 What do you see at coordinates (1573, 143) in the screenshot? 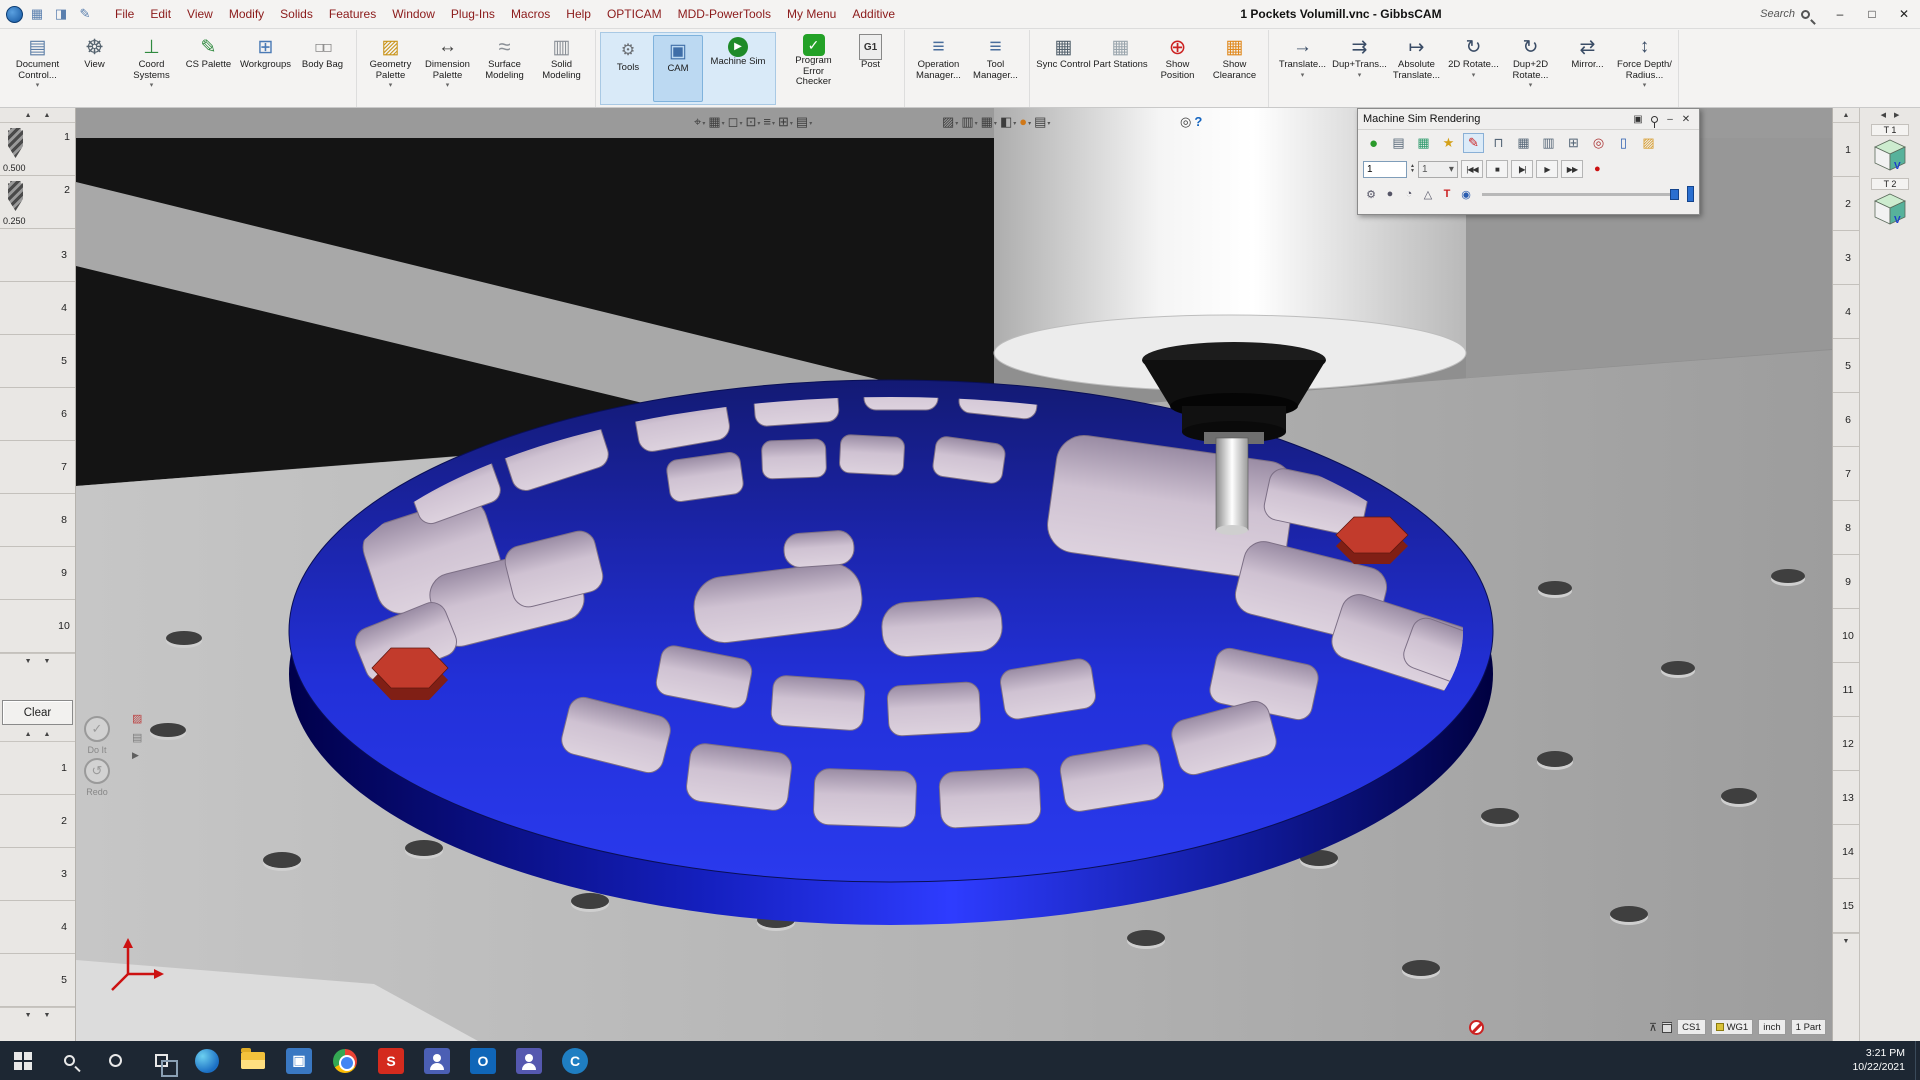
I see `flowchart-icon: ⊞` at bounding box center [1573, 143].